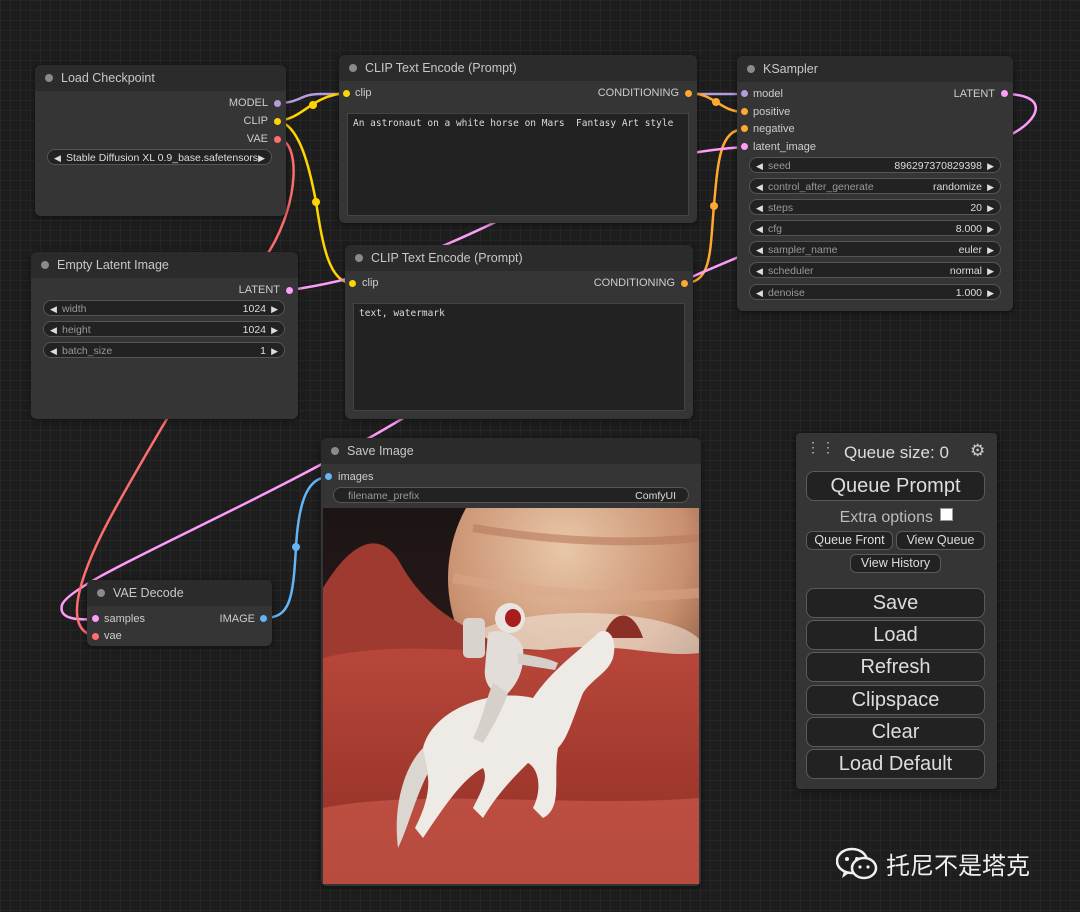 This screenshot has width=1080, height=912. I want to click on output-clip-pin, so click(277, 121).